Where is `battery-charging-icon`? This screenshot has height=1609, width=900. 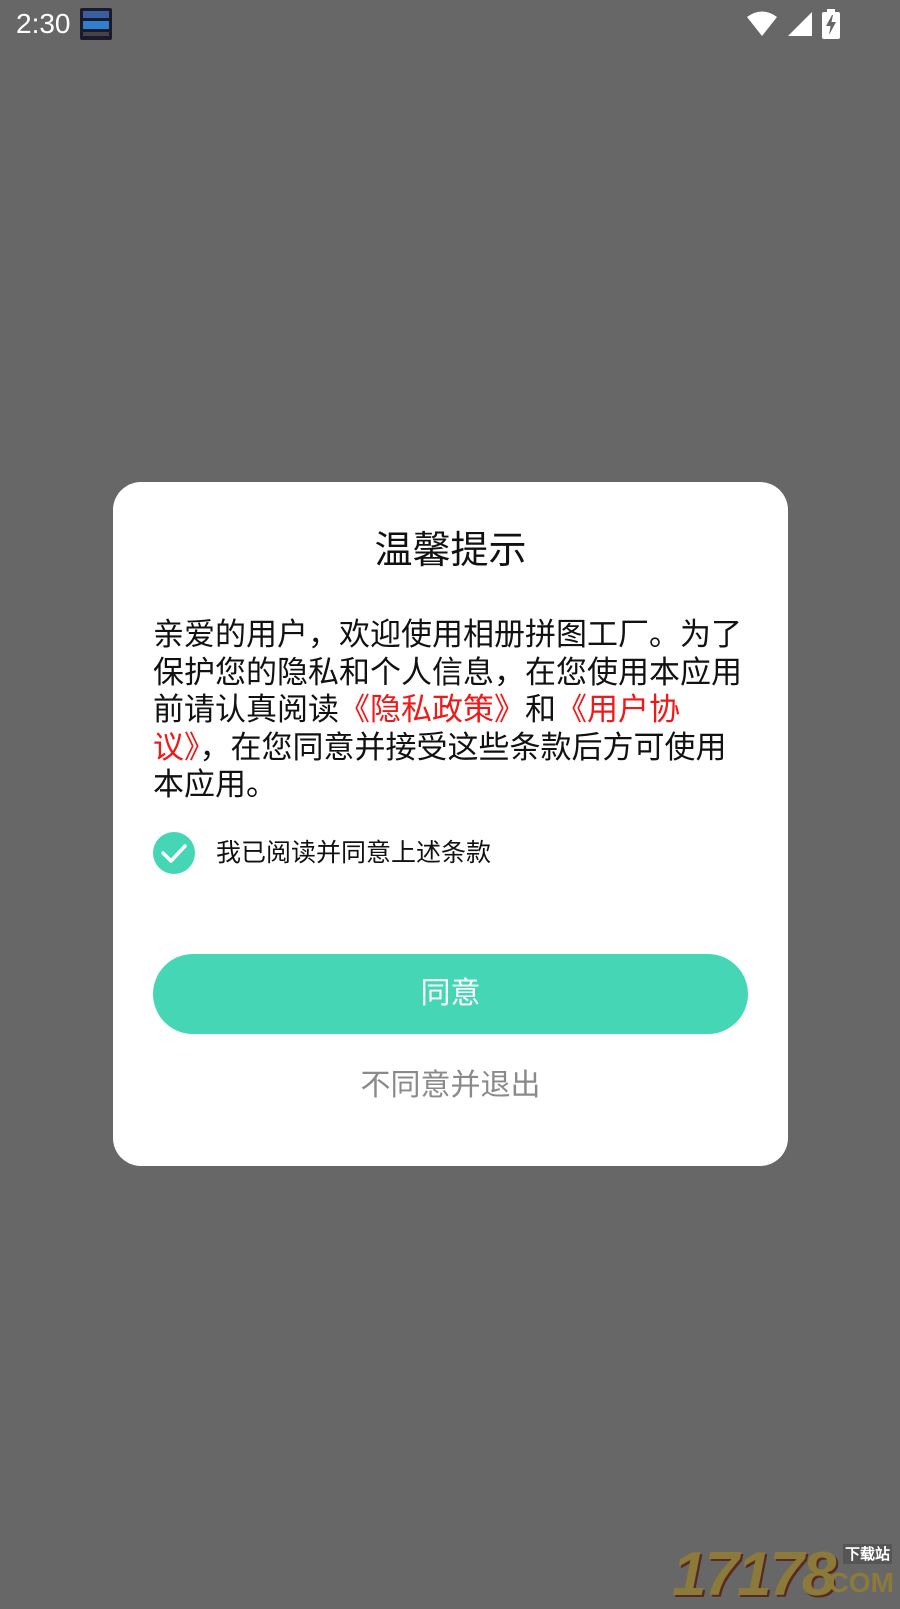 battery-charging-icon is located at coordinates (831, 24).